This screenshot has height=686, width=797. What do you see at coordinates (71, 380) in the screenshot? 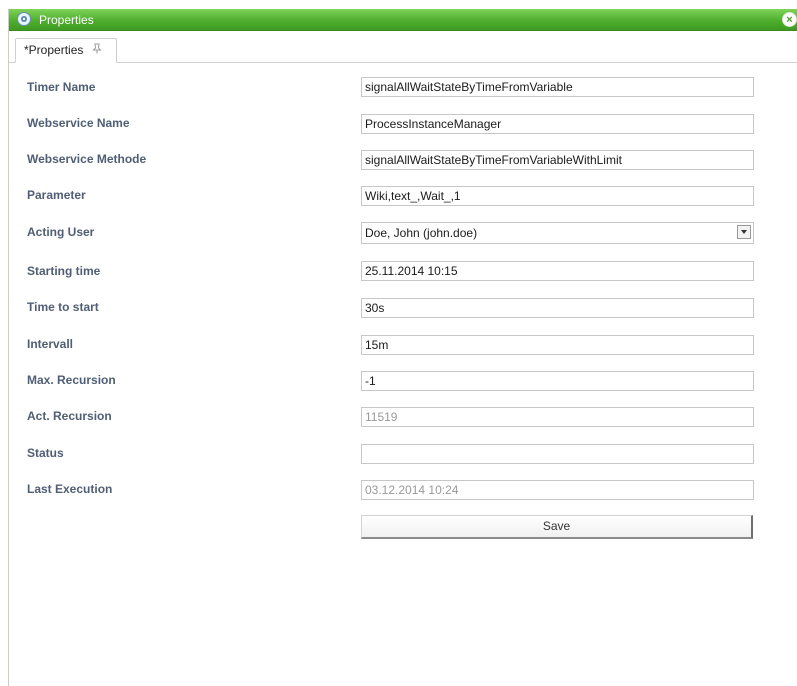
I see `label-max-recursion: Max. Recursion` at bounding box center [71, 380].